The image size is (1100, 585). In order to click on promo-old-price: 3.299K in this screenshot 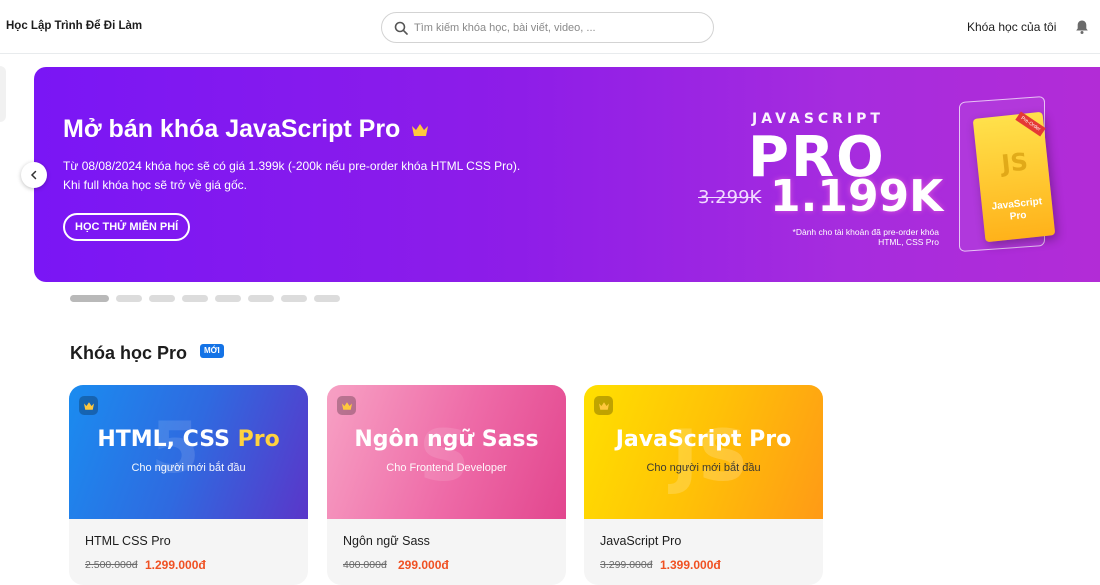, I will do `click(730, 197)`.